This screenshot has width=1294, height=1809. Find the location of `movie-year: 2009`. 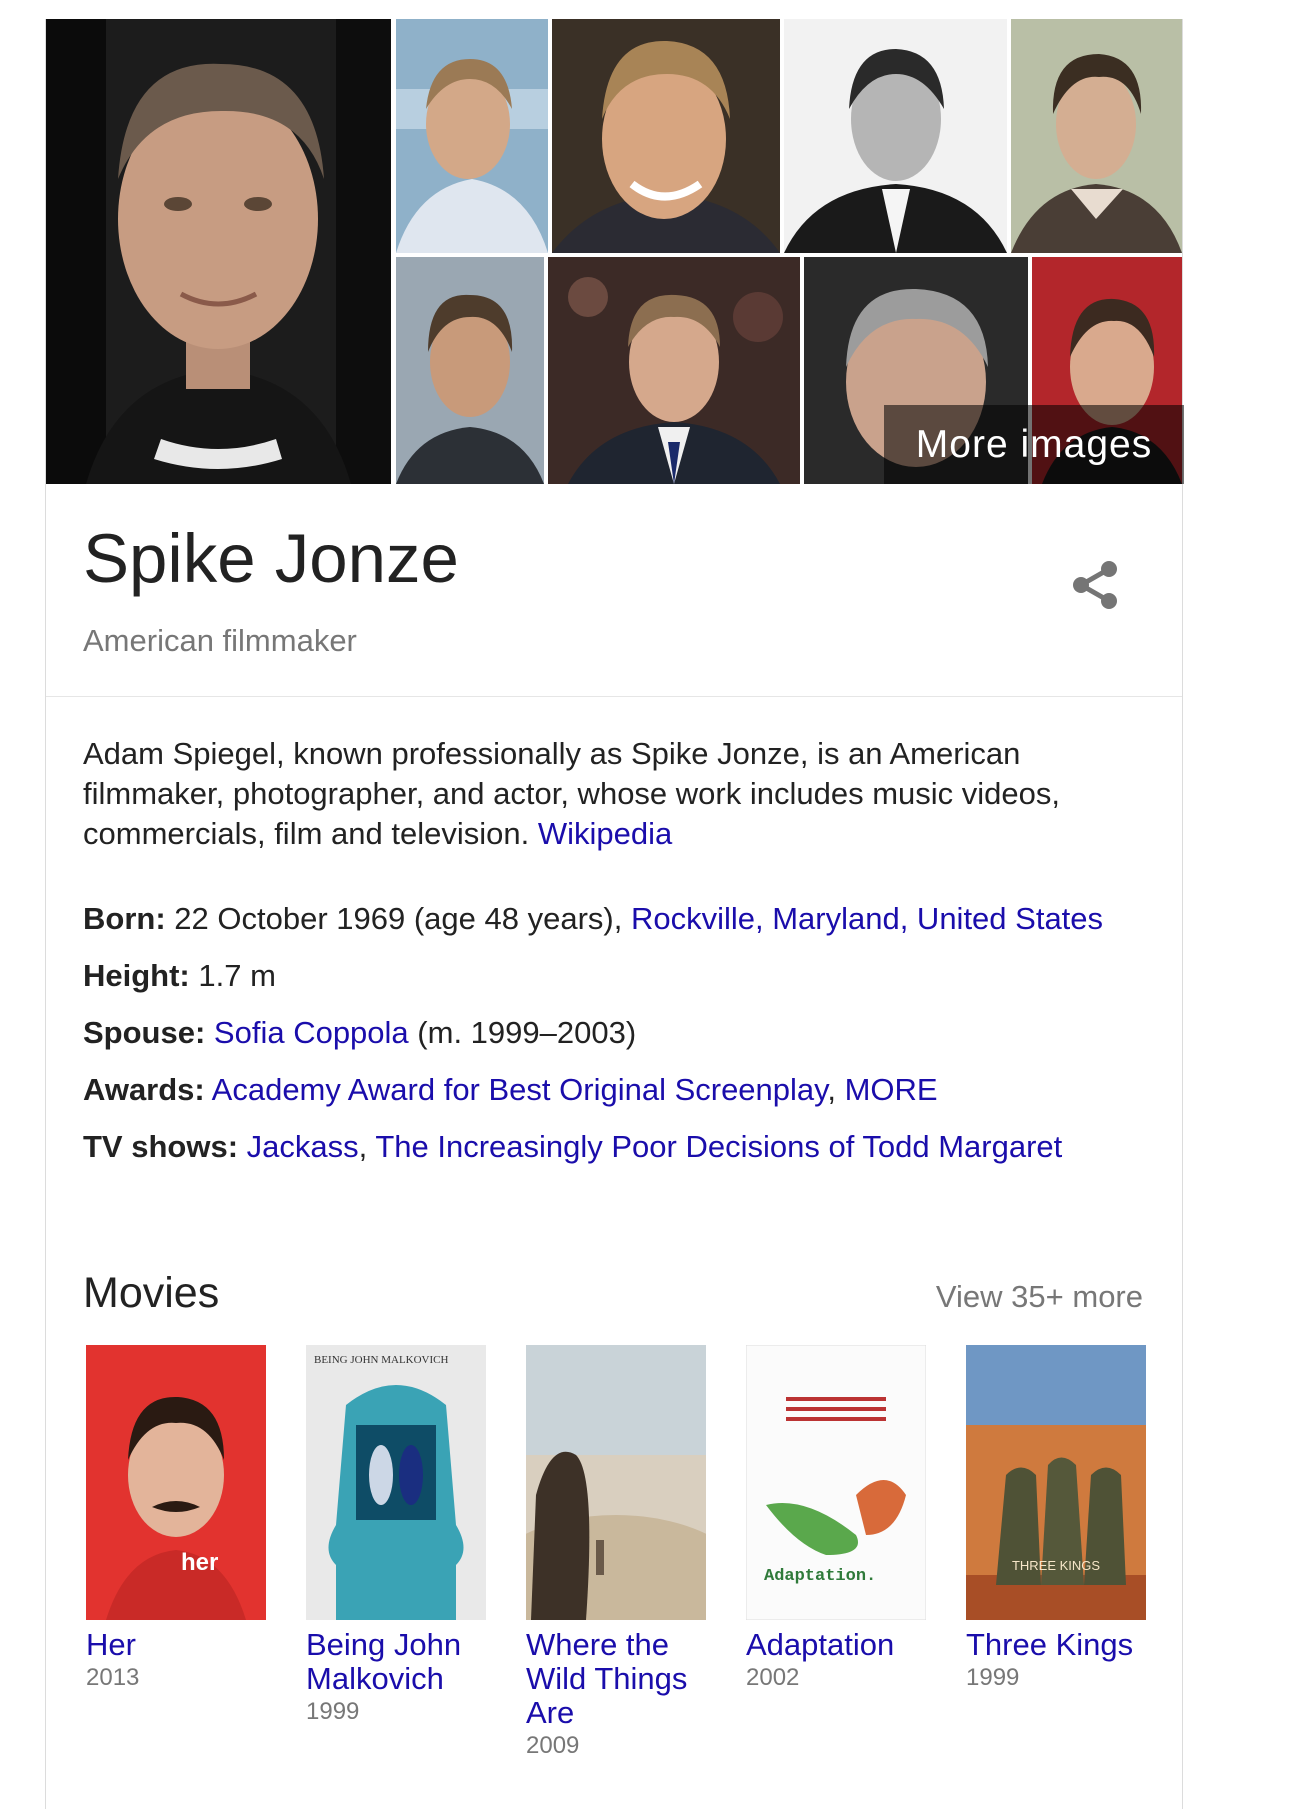

movie-year: 2009 is located at coordinates (553, 1745).